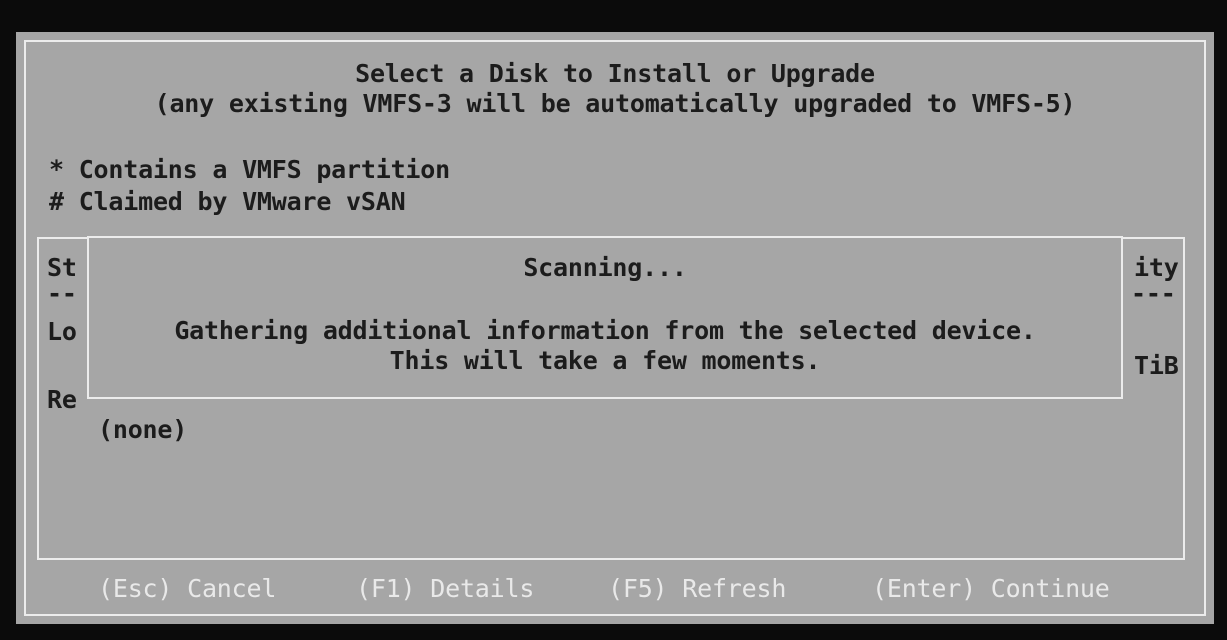 Image resolution: width=1227 pixels, height=640 pixels. Describe the element at coordinates (1156, 365) in the screenshot. I see `capacity-unit: TiB` at that location.